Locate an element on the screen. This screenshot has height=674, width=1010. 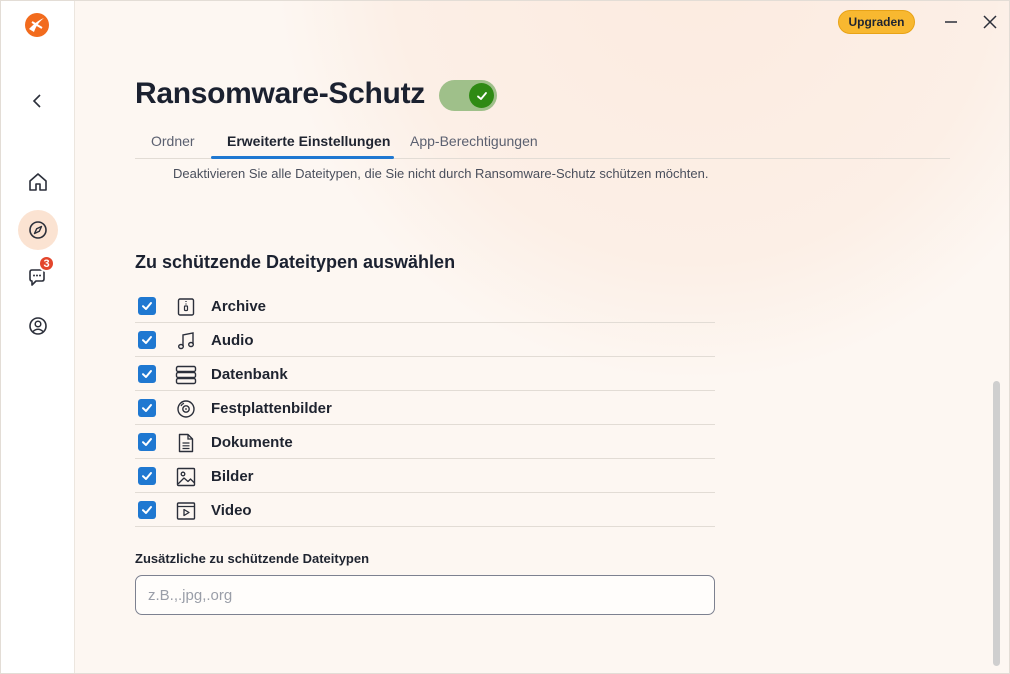
minimize-button is located at coordinates (951, 22).